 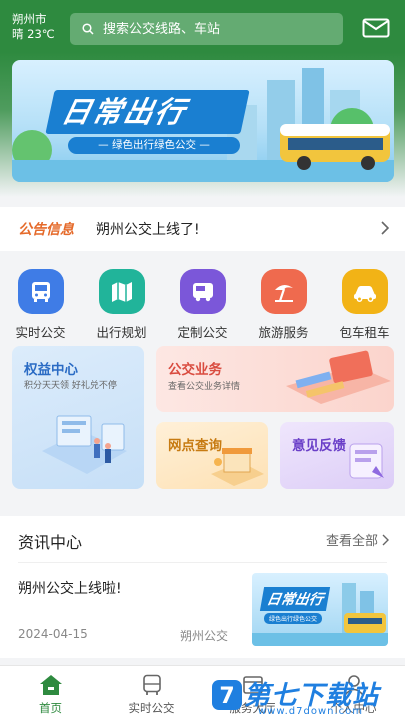 I want to click on outlet-query-card: 网点查询, so click(x=212, y=455).